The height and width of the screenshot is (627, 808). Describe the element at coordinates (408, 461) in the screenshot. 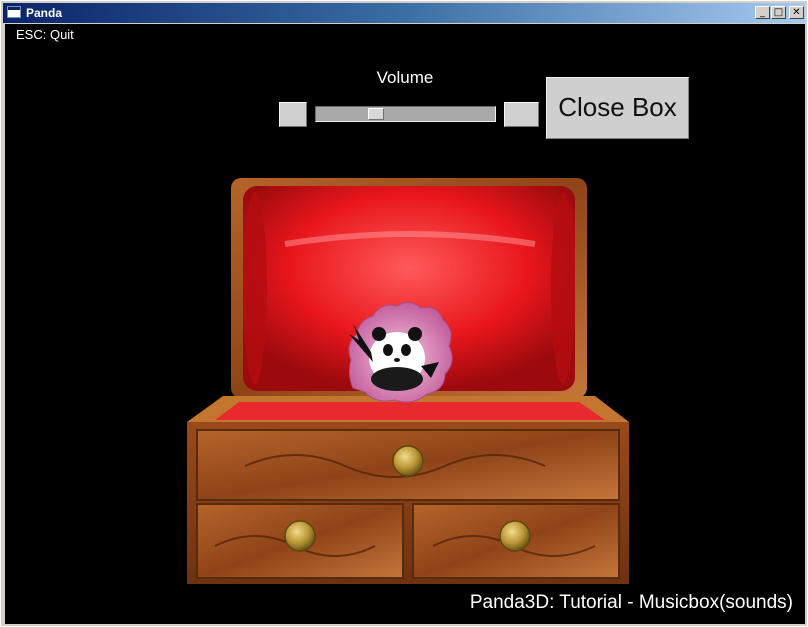

I see `top-drawer-knob` at that location.